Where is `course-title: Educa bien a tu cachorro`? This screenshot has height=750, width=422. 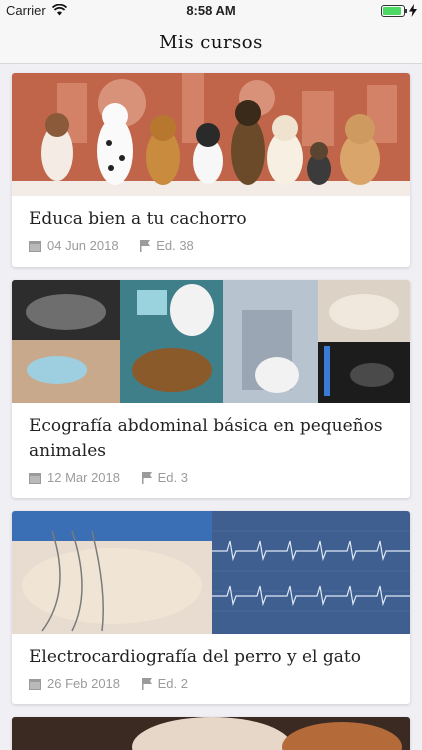 course-title: Educa bien a tu cachorro is located at coordinates (138, 219).